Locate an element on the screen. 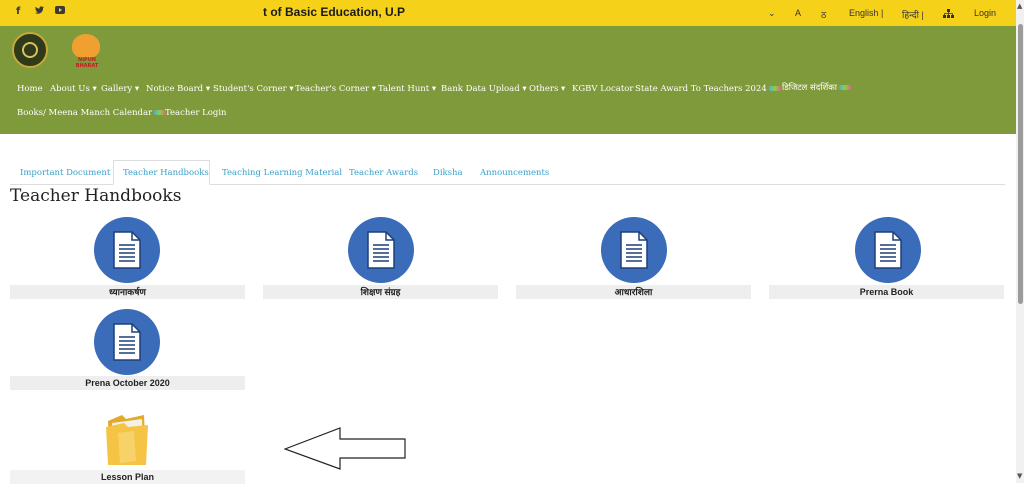 The height and width of the screenshot is (484, 1024). scroll-down-arrow-icon: ▼ is located at coordinates (1019, 476).